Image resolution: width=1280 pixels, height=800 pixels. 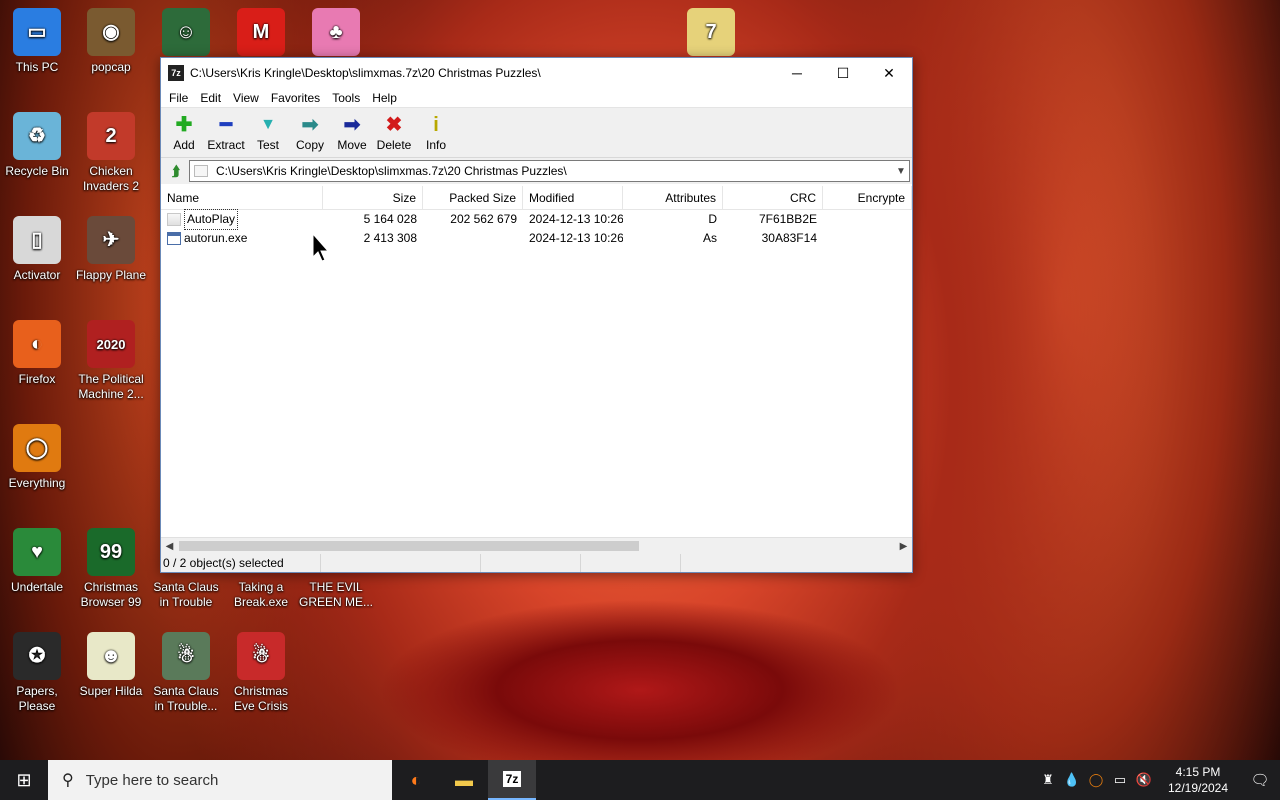 I want to click on scrollbar-thumb, so click(x=409, y=546).